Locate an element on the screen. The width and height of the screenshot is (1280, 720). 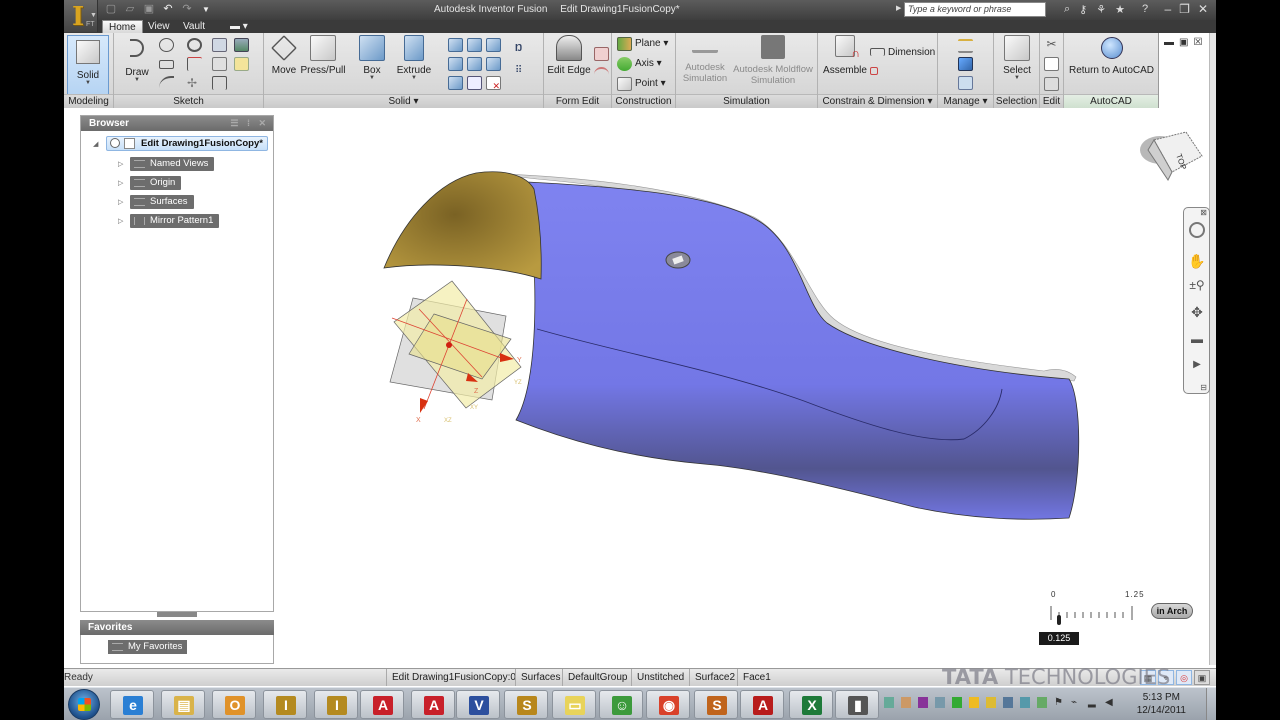
gold-end-face is located at coordinates (462, 225).